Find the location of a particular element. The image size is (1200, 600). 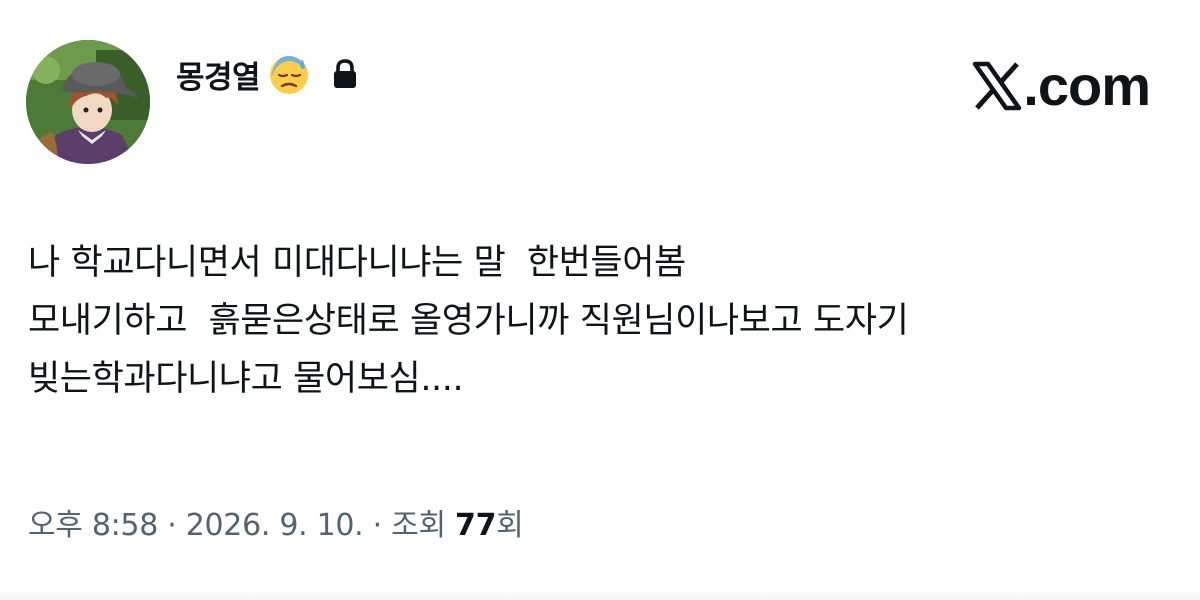

bottom-edge is located at coordinates (600, 595).